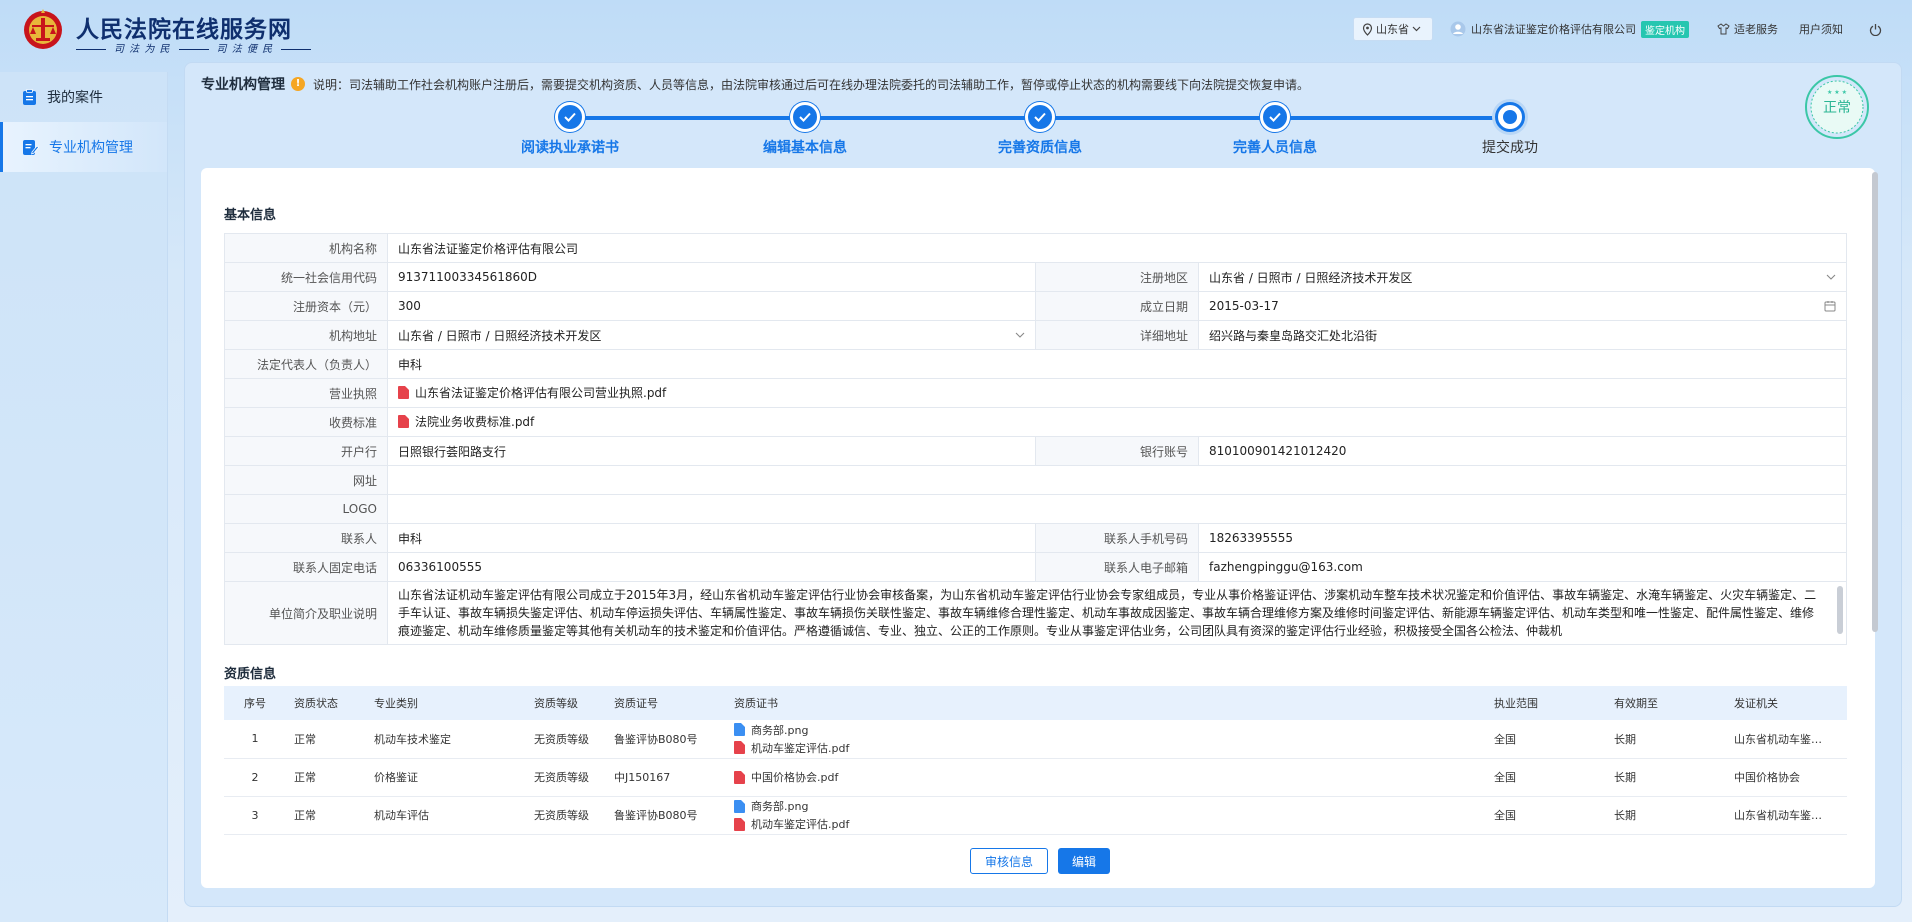 This screenshot has width=1912, height=922. I want to click on row-cert-no: 中J150167, so click(666, 777).